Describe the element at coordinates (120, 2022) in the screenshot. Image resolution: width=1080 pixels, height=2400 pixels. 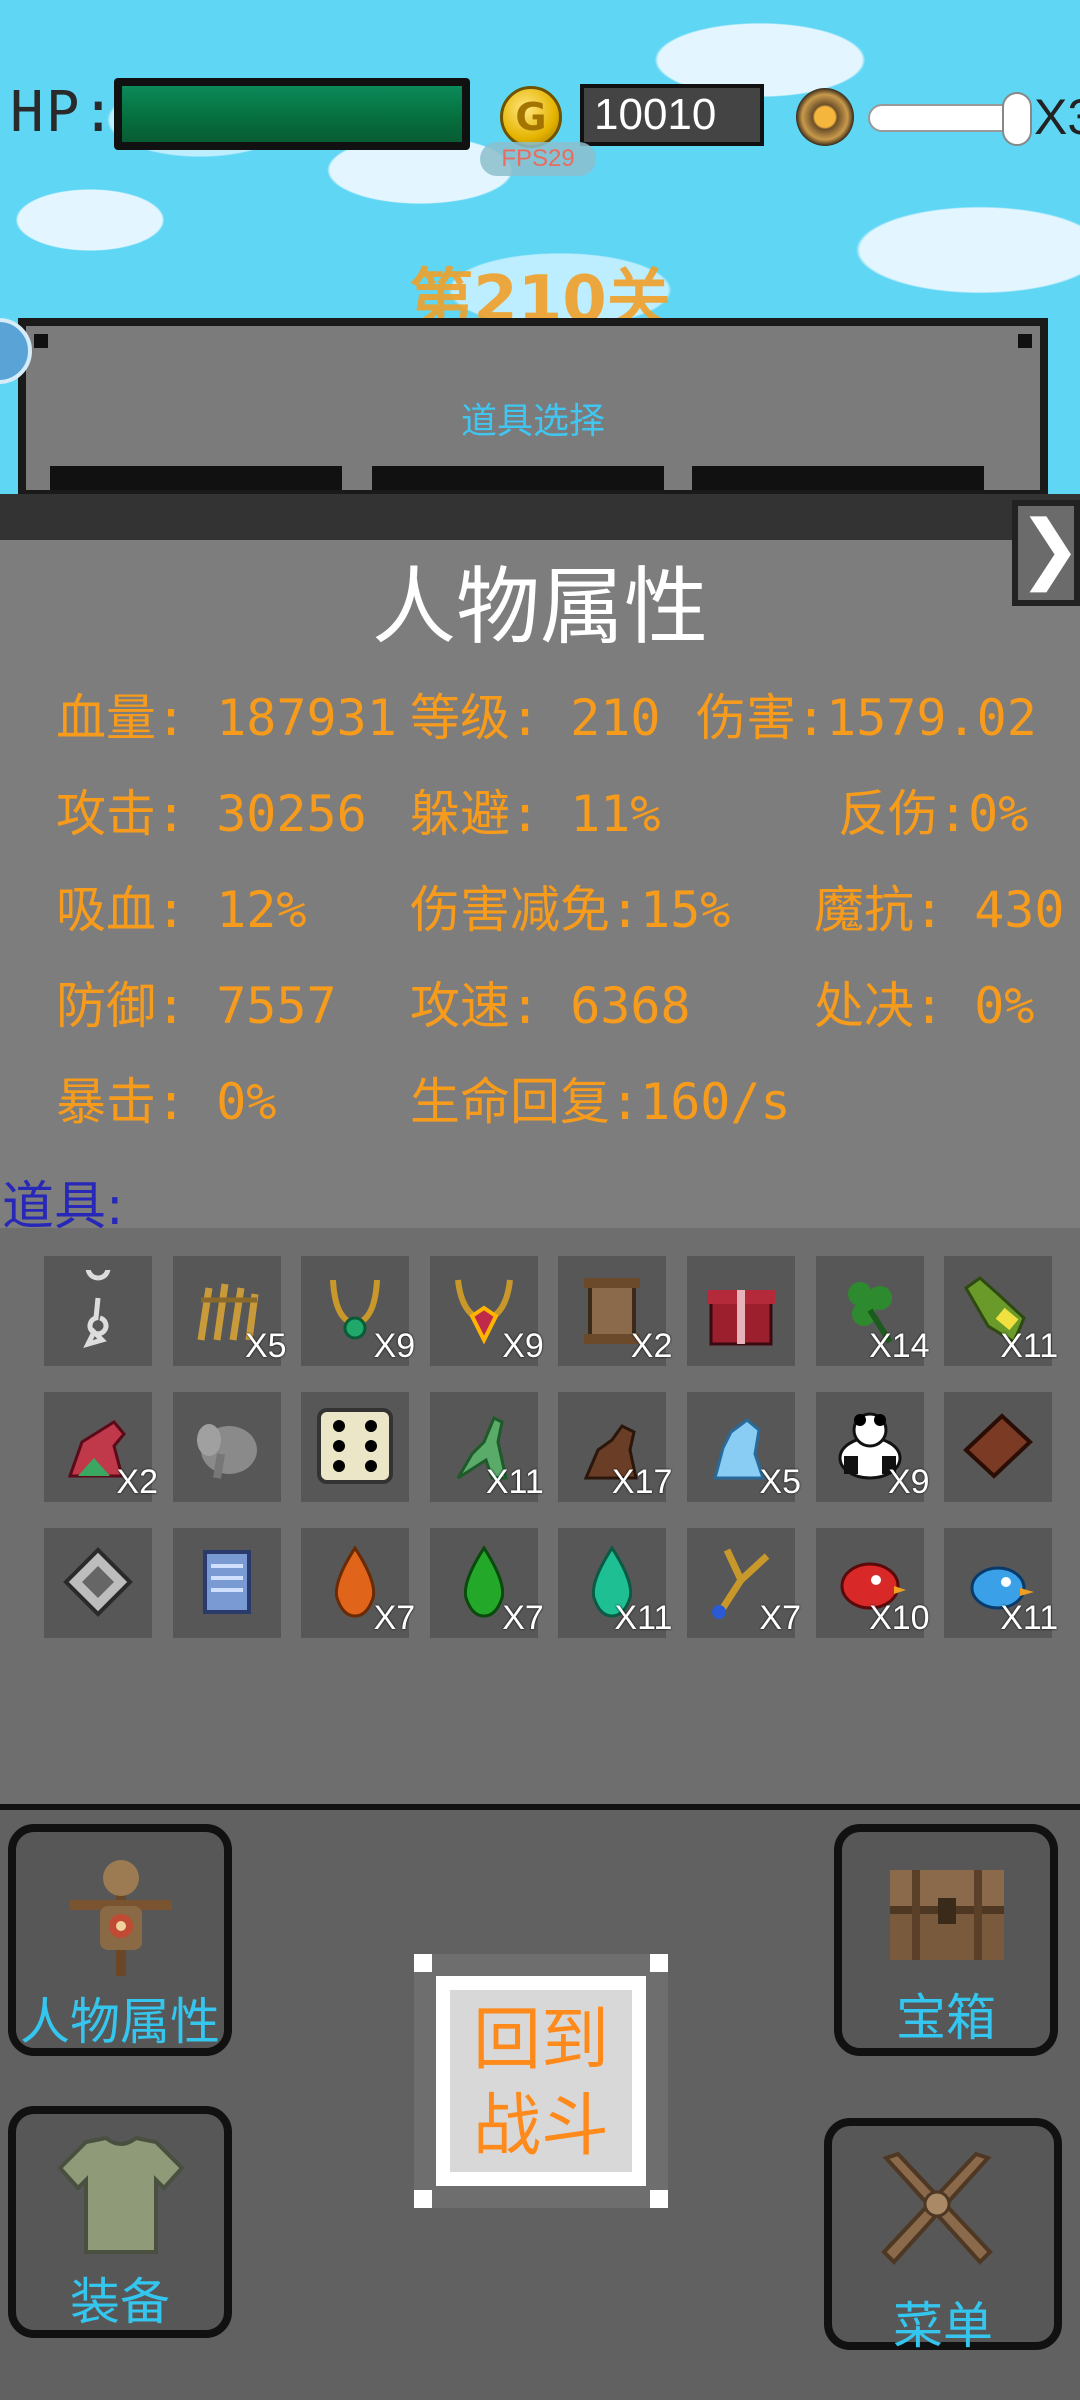
I see `attributes-nav-label: 人物属性` at that location.